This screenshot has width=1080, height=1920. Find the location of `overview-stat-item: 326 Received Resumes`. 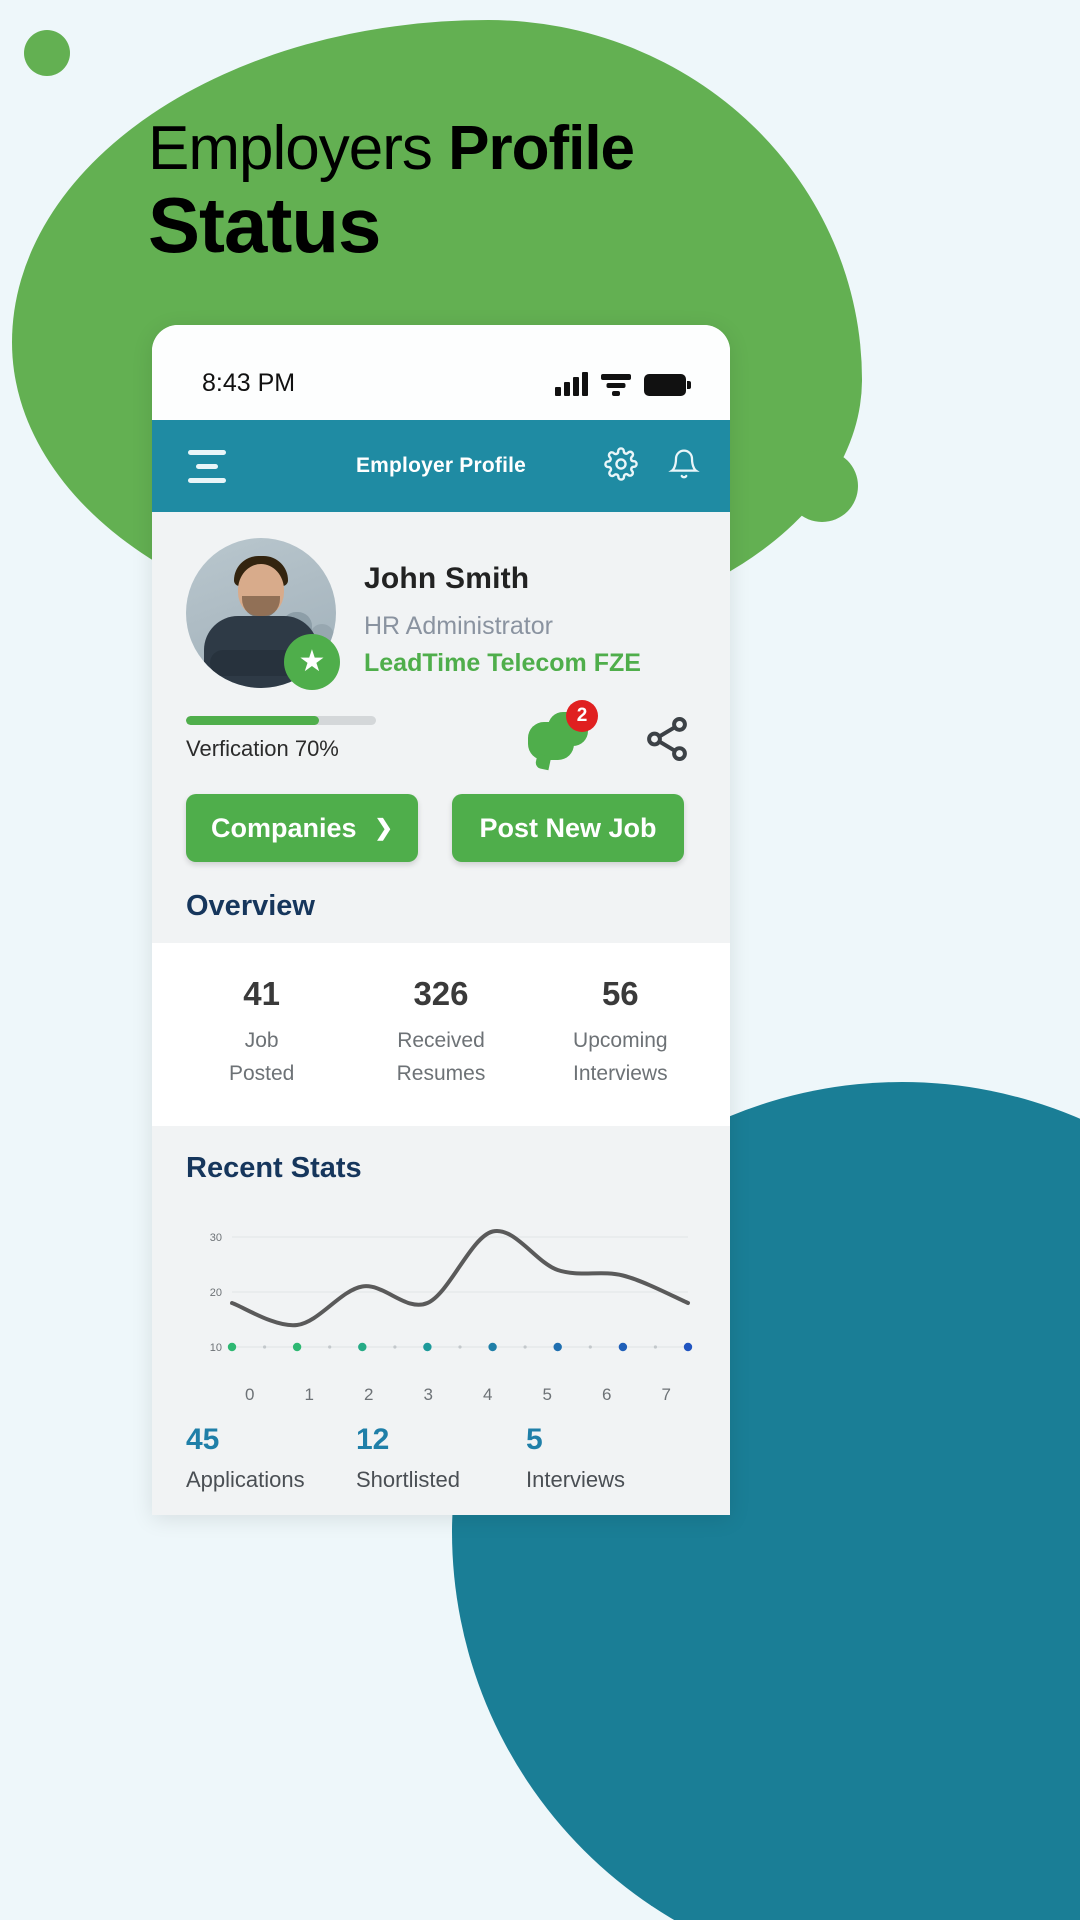

overview-stat-item: 326 Received Resumes is located at coordinates (440, 1032).